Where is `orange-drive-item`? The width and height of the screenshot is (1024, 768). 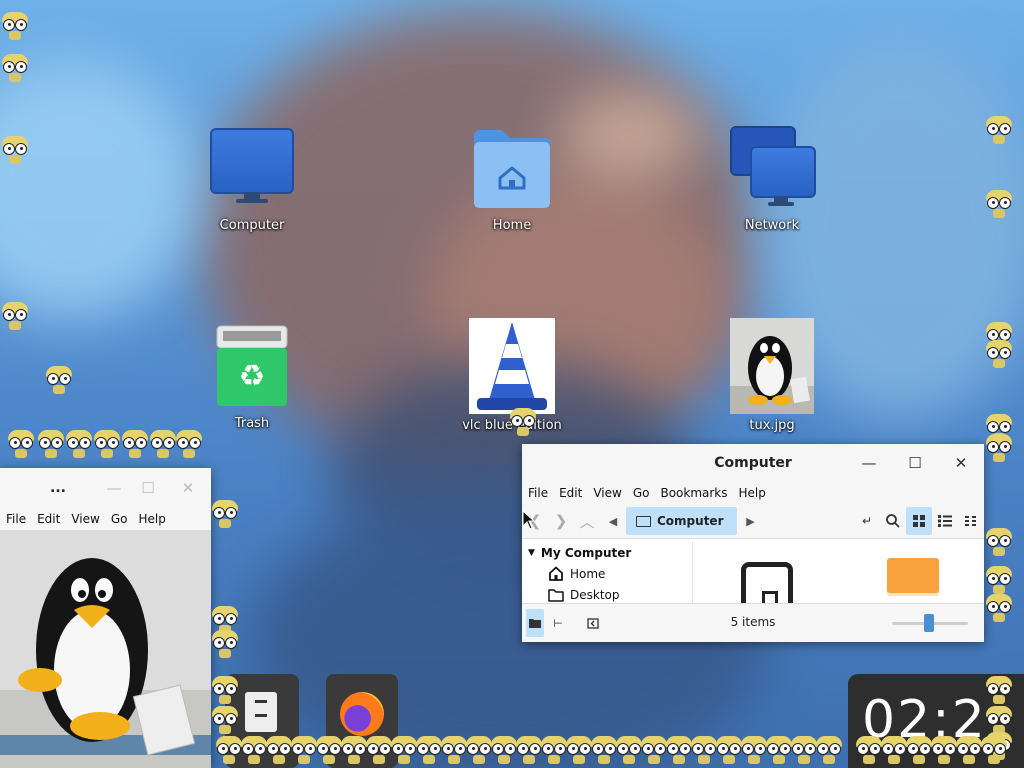
orange-drive-item is located at coordinates (913, 577).